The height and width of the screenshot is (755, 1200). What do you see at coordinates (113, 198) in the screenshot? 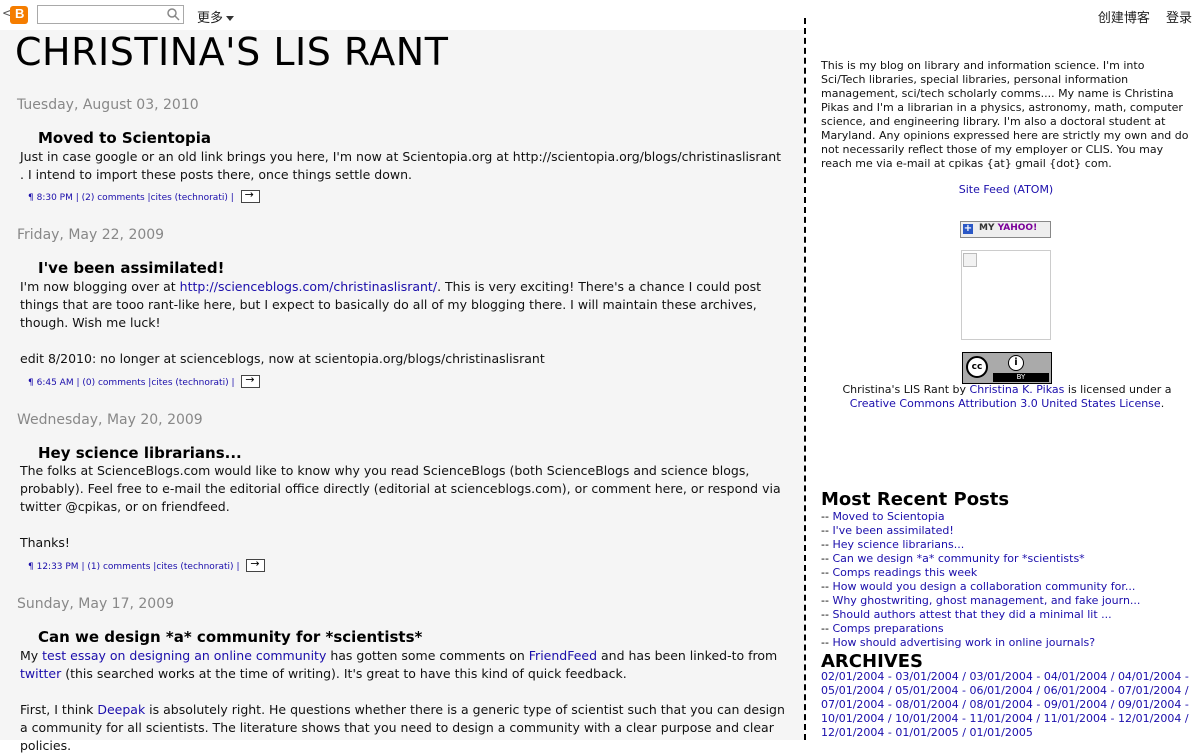
I see `comments-link: (2) comments` at bounding box center [113, 198].